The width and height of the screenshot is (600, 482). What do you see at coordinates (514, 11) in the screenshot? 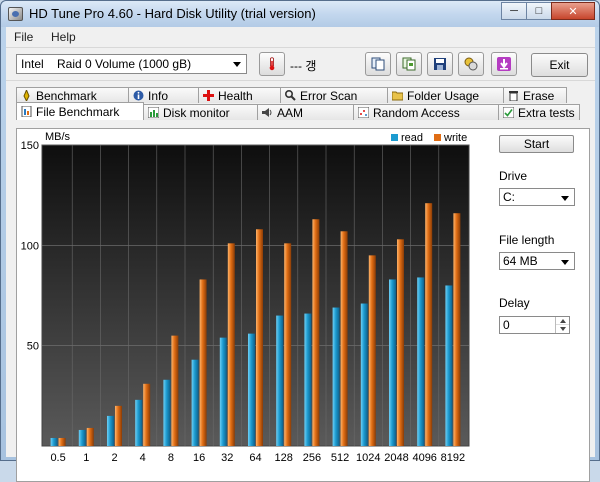
I see `minimize-button: ─` at bounding box center [514, 11].